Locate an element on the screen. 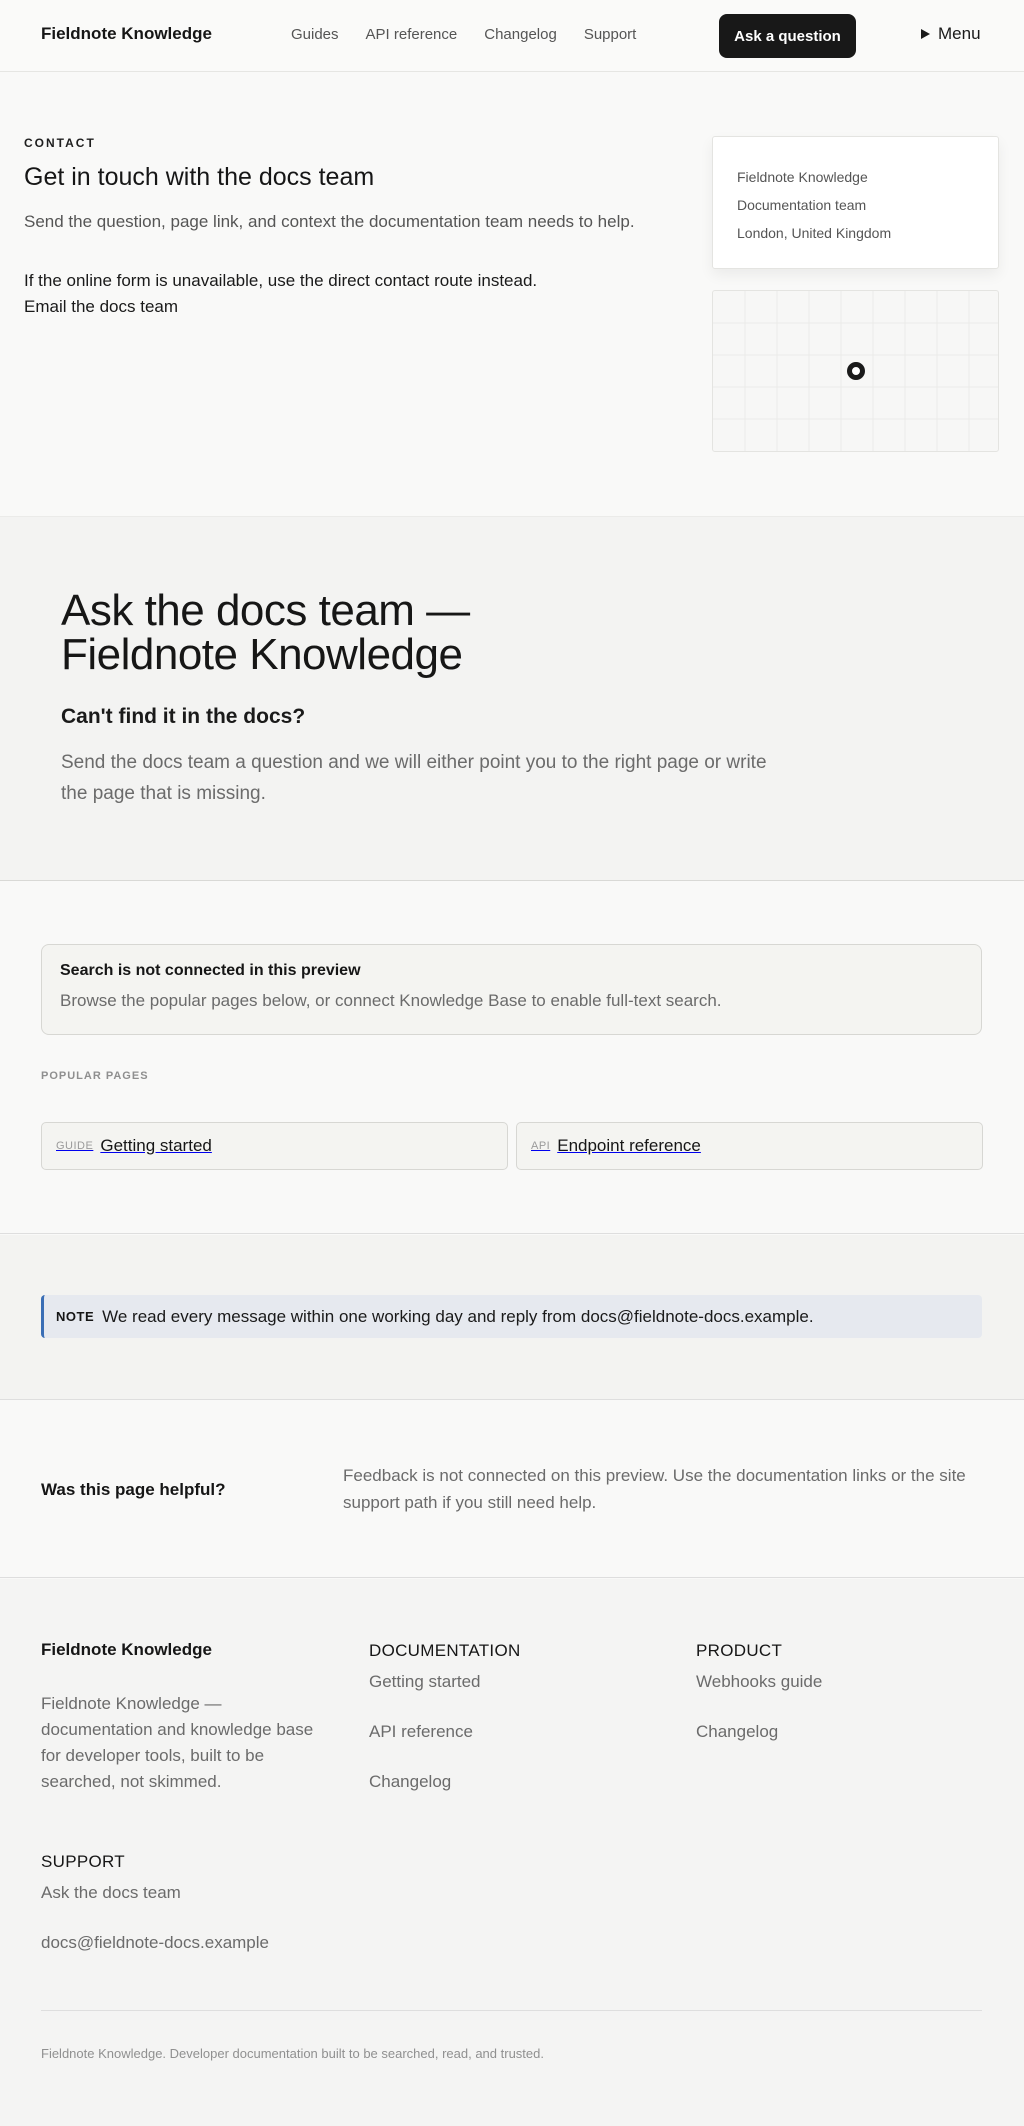  note-label: NOTE is located at coordinates (75, 1316).